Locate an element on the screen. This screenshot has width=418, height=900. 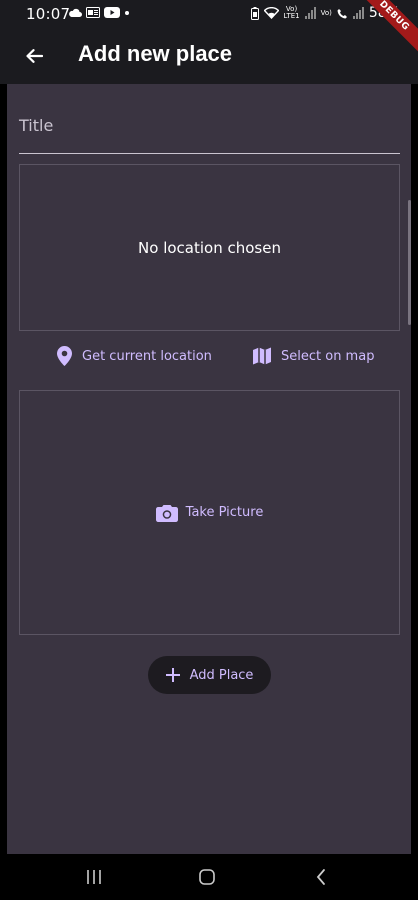
system-nav-bar is located at coordinates (209, 877).